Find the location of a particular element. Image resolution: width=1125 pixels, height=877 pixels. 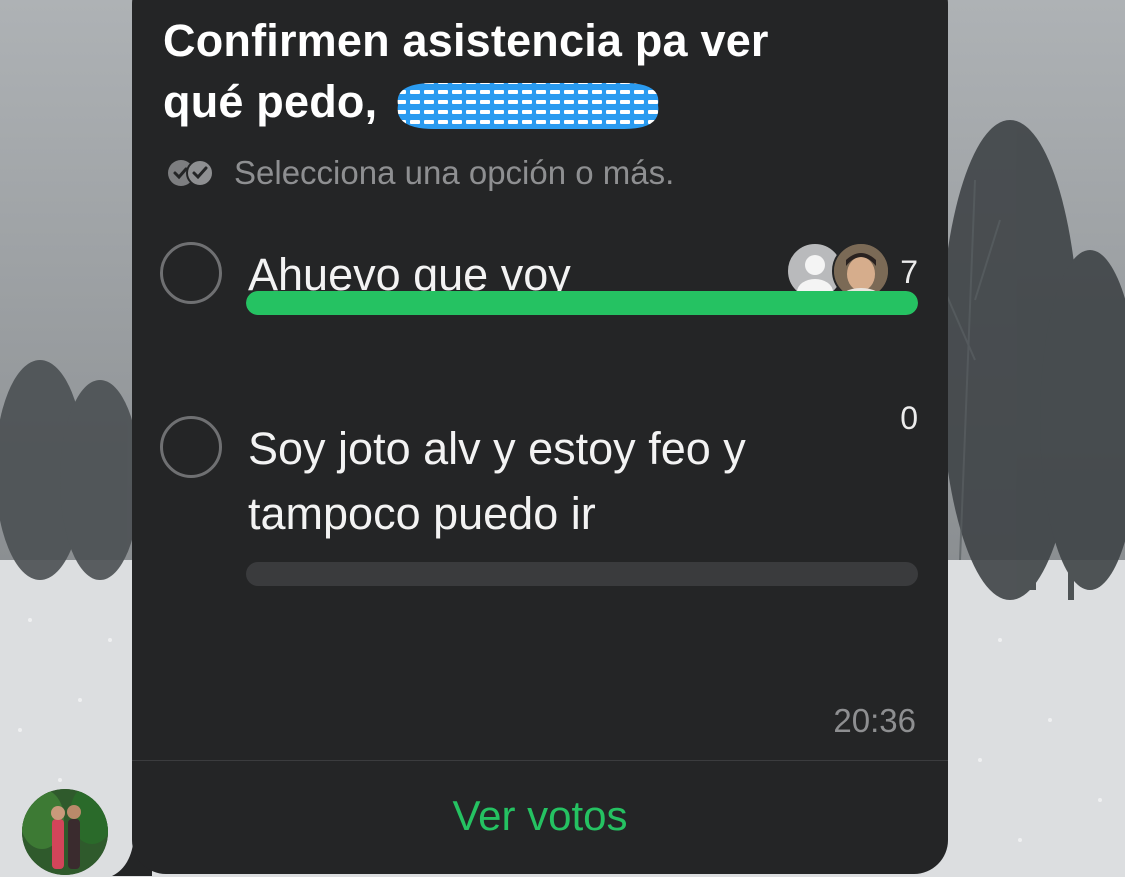

double-check-icon is located at coordinates (191, 173).